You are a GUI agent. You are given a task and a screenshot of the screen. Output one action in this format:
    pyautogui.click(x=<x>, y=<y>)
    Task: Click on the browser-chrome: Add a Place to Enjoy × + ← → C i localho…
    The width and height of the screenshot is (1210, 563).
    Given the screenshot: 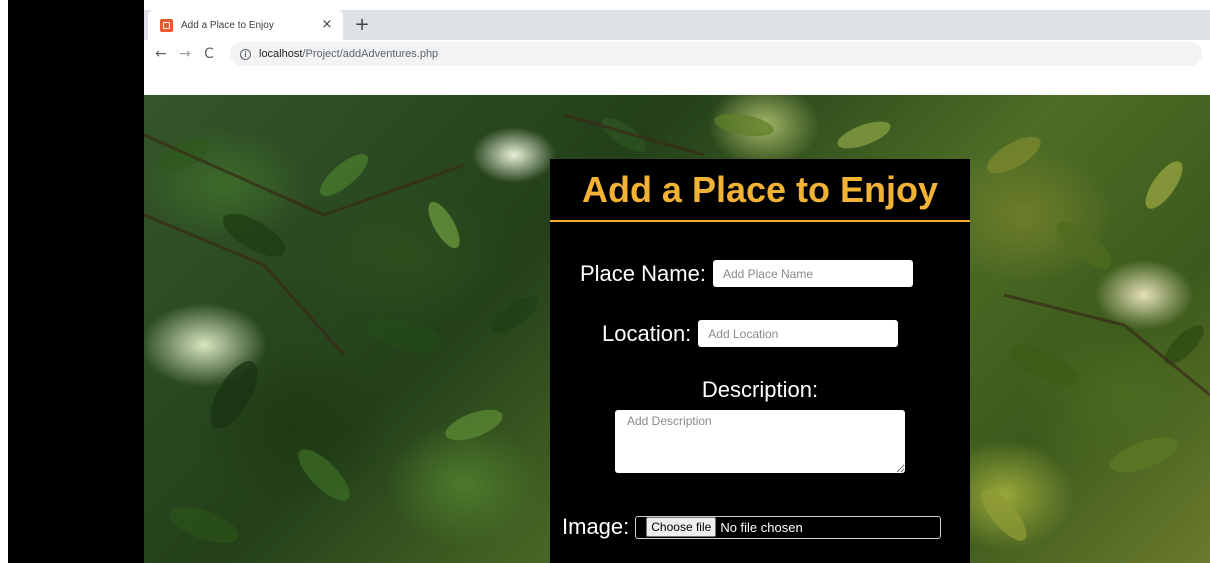 What is the action you would take?
    pyautogui.click(x=677, y=47)
    